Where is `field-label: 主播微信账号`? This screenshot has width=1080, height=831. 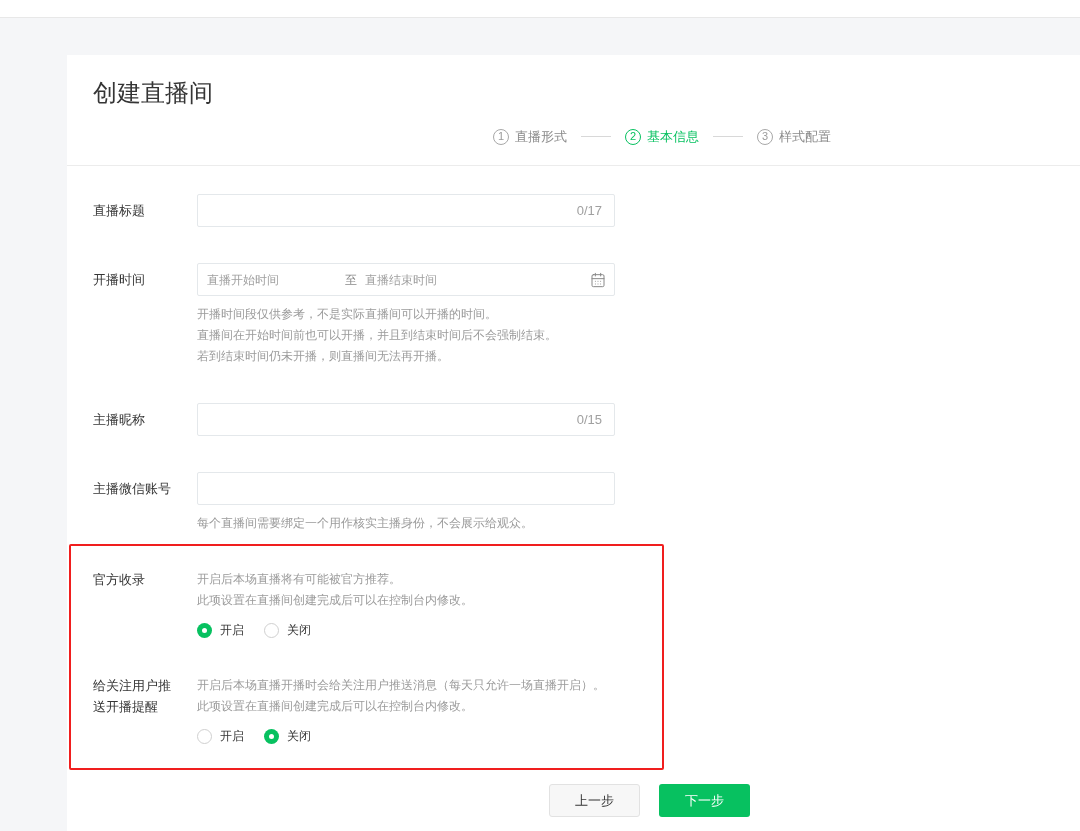 field-label: 主播微信账号 is located at coordinates (132, 489).